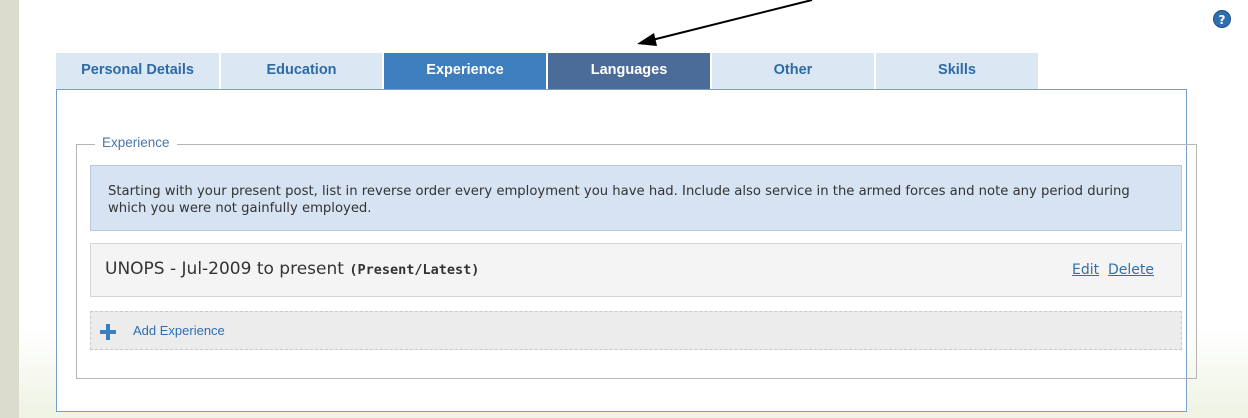  Describe the element at coordinates (793, 71) in the screenshot. I see `tab-other: Other` at that location.